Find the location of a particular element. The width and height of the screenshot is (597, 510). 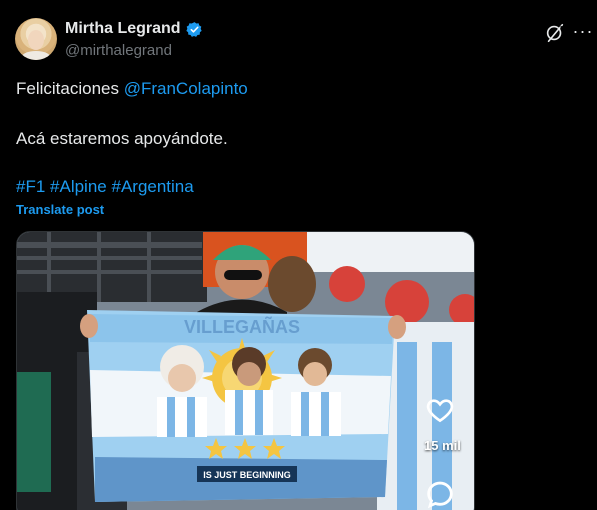

mention-link: @FranColapinto is located at coordinates (186, 88).